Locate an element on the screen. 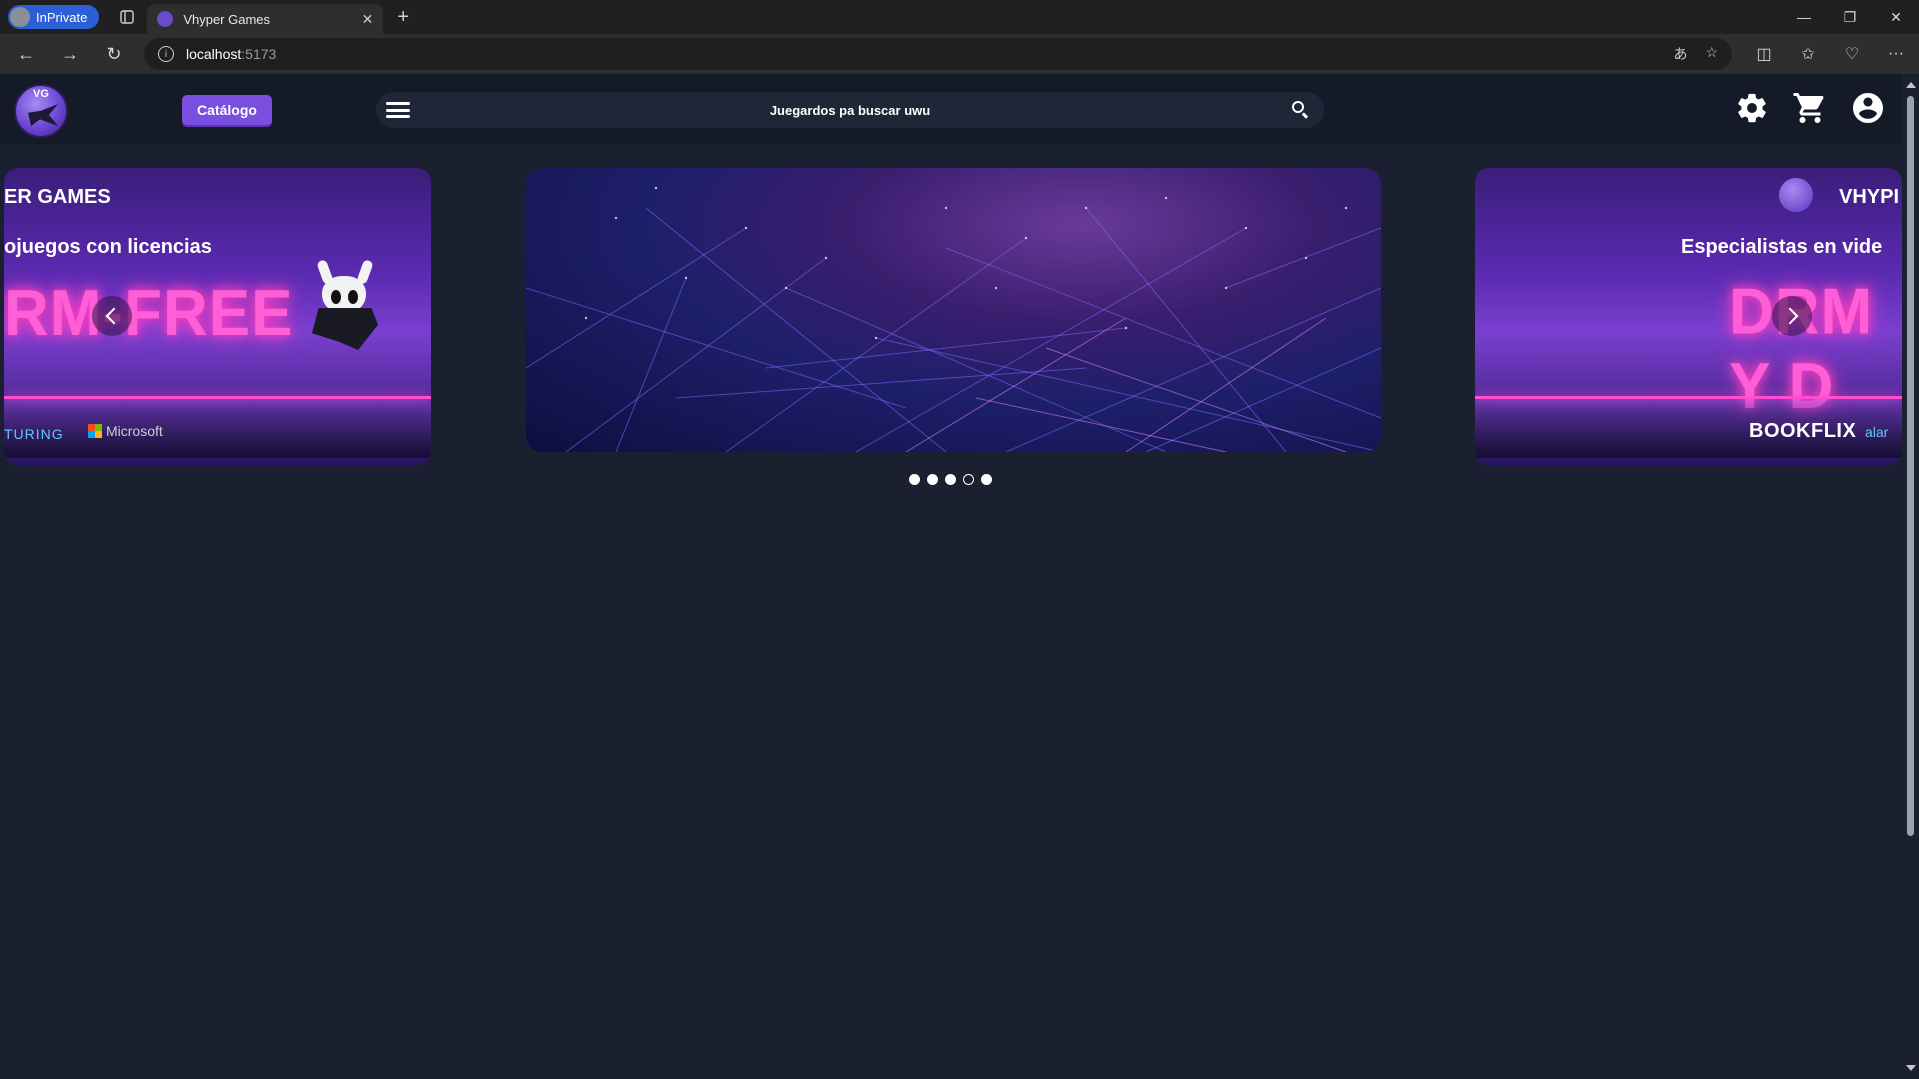  profile-avatar is located at coordinates (20, 17).